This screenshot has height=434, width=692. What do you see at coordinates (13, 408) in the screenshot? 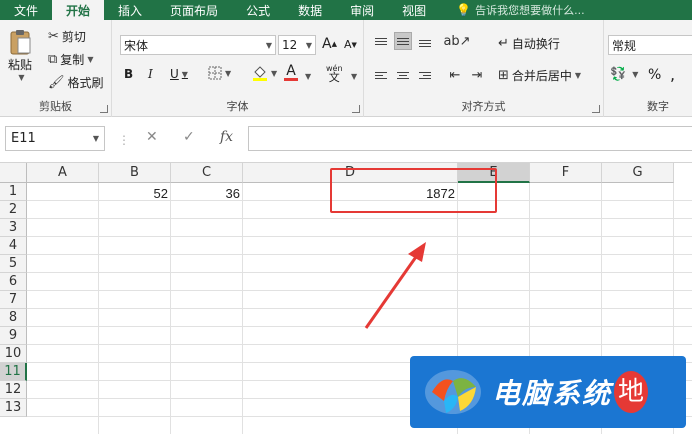
I see `row-header-13: 13` at bounding box center [13, 408].